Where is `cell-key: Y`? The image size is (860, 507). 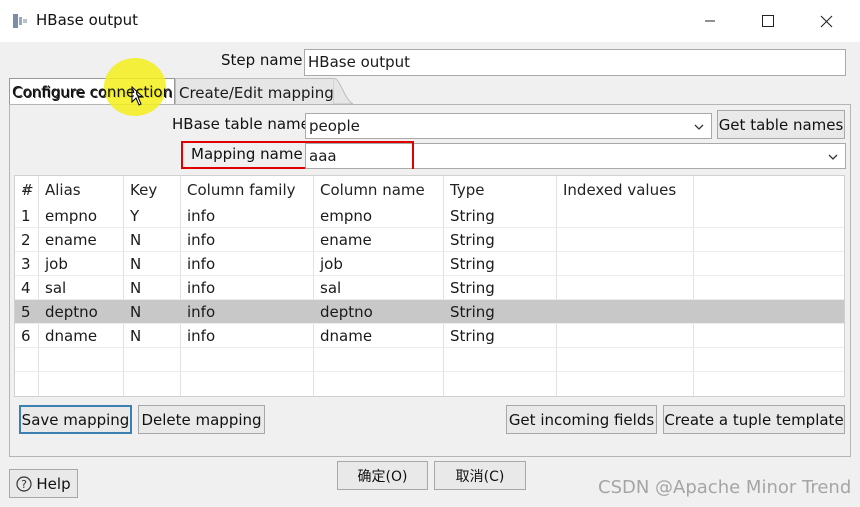
cell-key: Y is located at coordinates (152, 216).